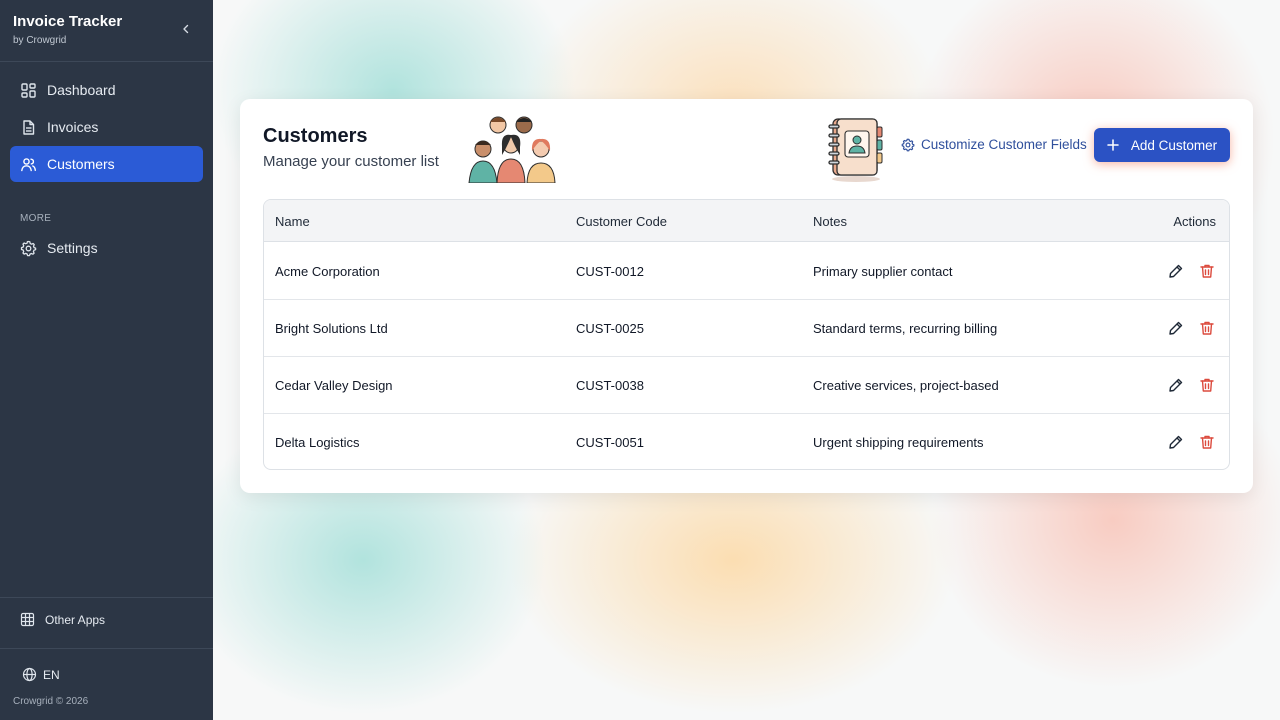 The width and height of the screenshot is (1280, 720). I want to click on column-header-notes: Notes, so click(830, 221).